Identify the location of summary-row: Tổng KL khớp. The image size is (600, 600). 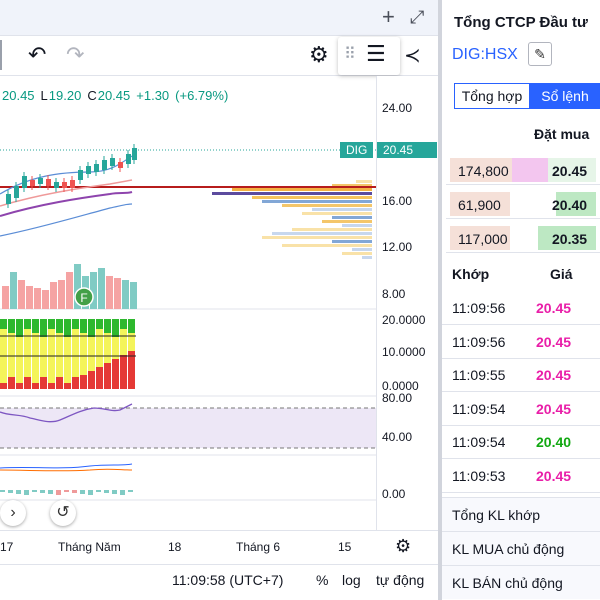
(521, 514).